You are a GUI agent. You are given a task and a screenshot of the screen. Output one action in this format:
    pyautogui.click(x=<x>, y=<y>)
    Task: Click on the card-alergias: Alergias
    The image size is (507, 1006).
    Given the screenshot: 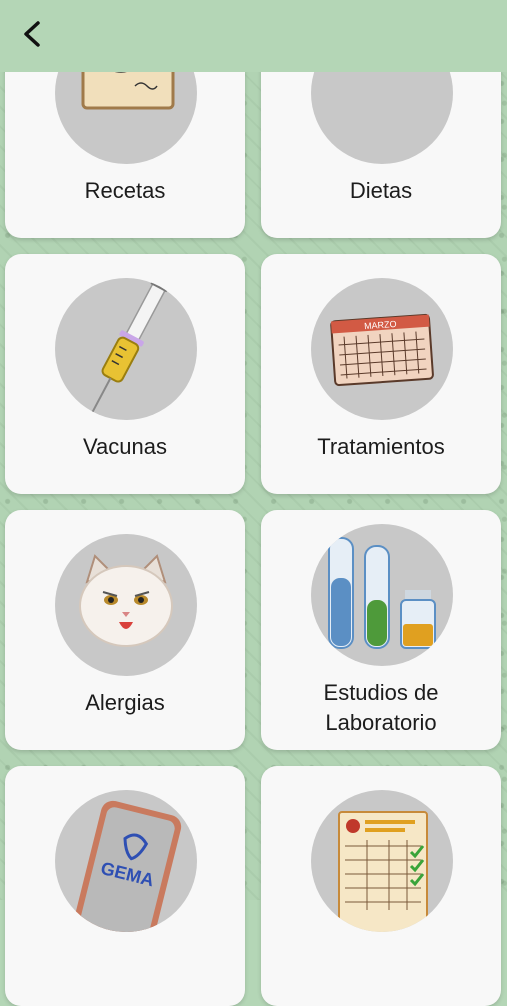 What is the action you would take?
    pyautogui.click(x=125, y=630)
    